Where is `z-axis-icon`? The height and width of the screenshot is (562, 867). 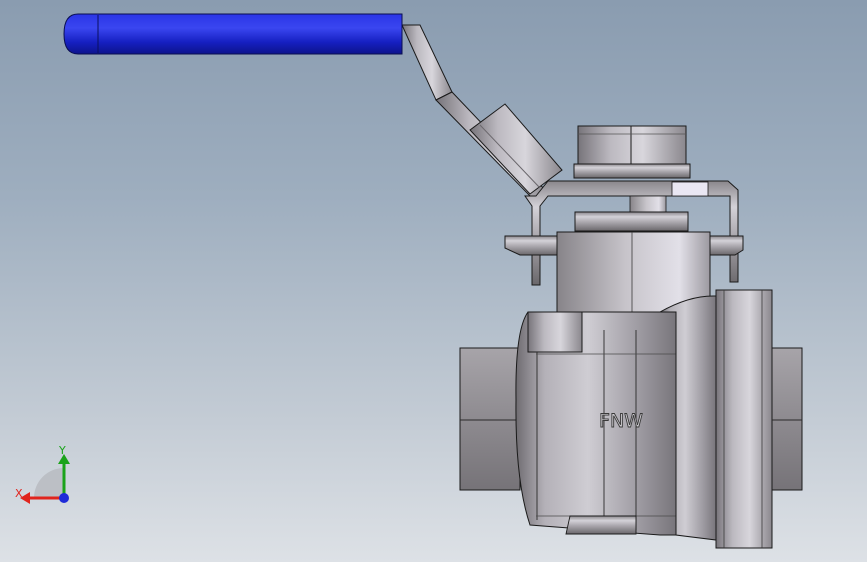 z-axis-icon is located at coordinates (64, 498).